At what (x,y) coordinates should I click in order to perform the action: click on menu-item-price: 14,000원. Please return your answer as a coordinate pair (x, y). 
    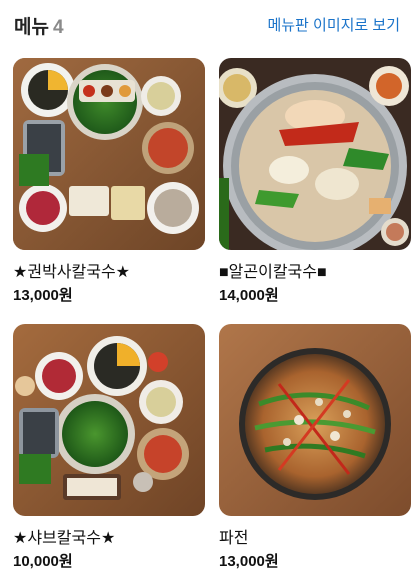
    Looking at the image, I should click on (249, 295).